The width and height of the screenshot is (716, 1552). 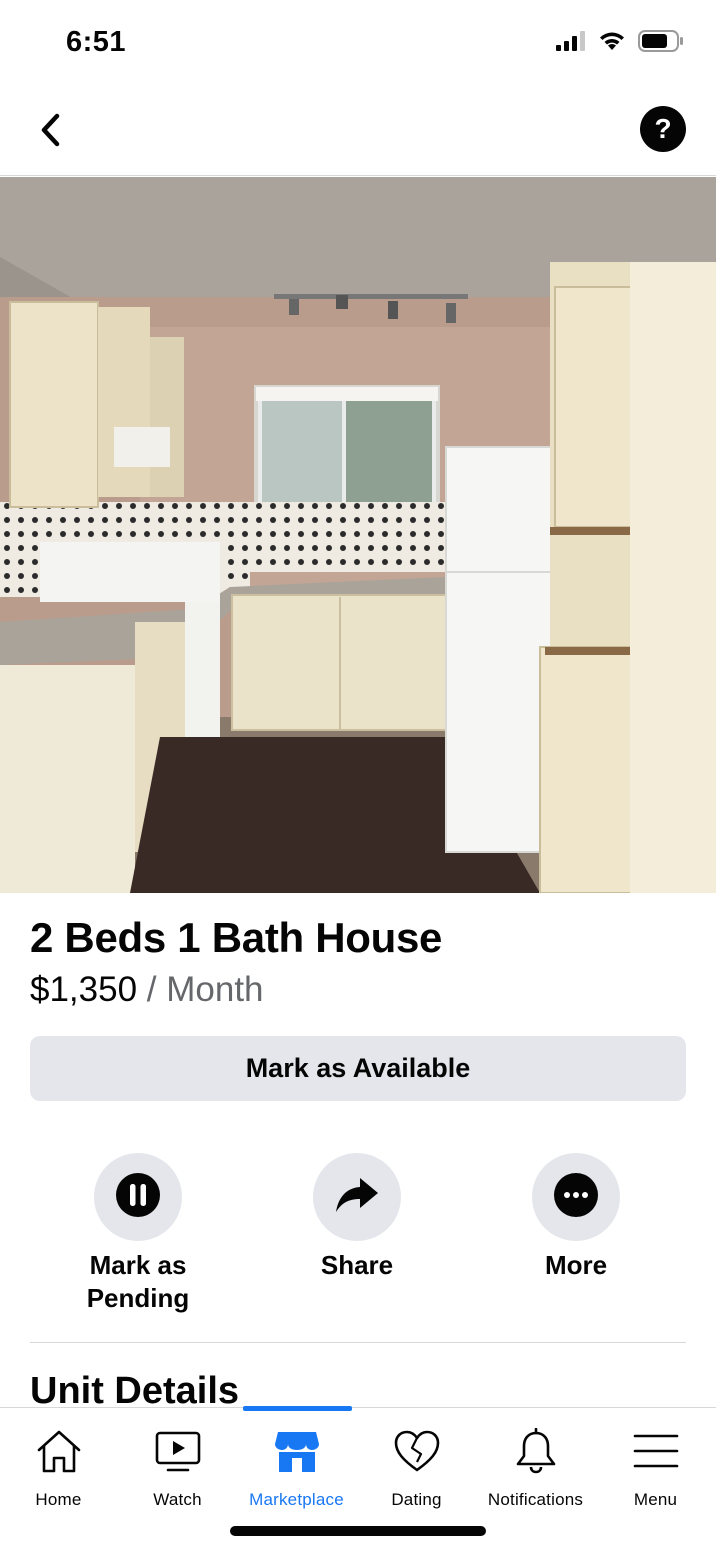 I want to click on active-tab-indicator, so click(x=297, y=1408).